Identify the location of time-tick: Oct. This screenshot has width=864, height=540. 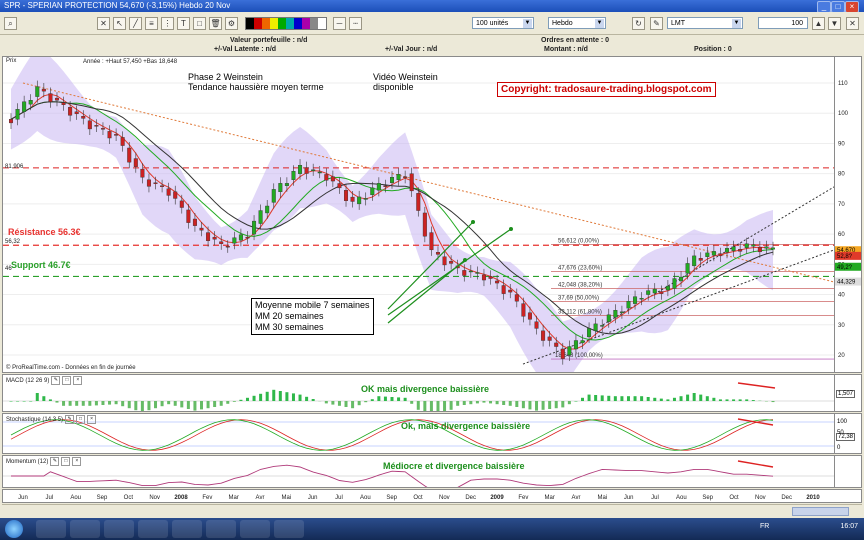
(129, 498).